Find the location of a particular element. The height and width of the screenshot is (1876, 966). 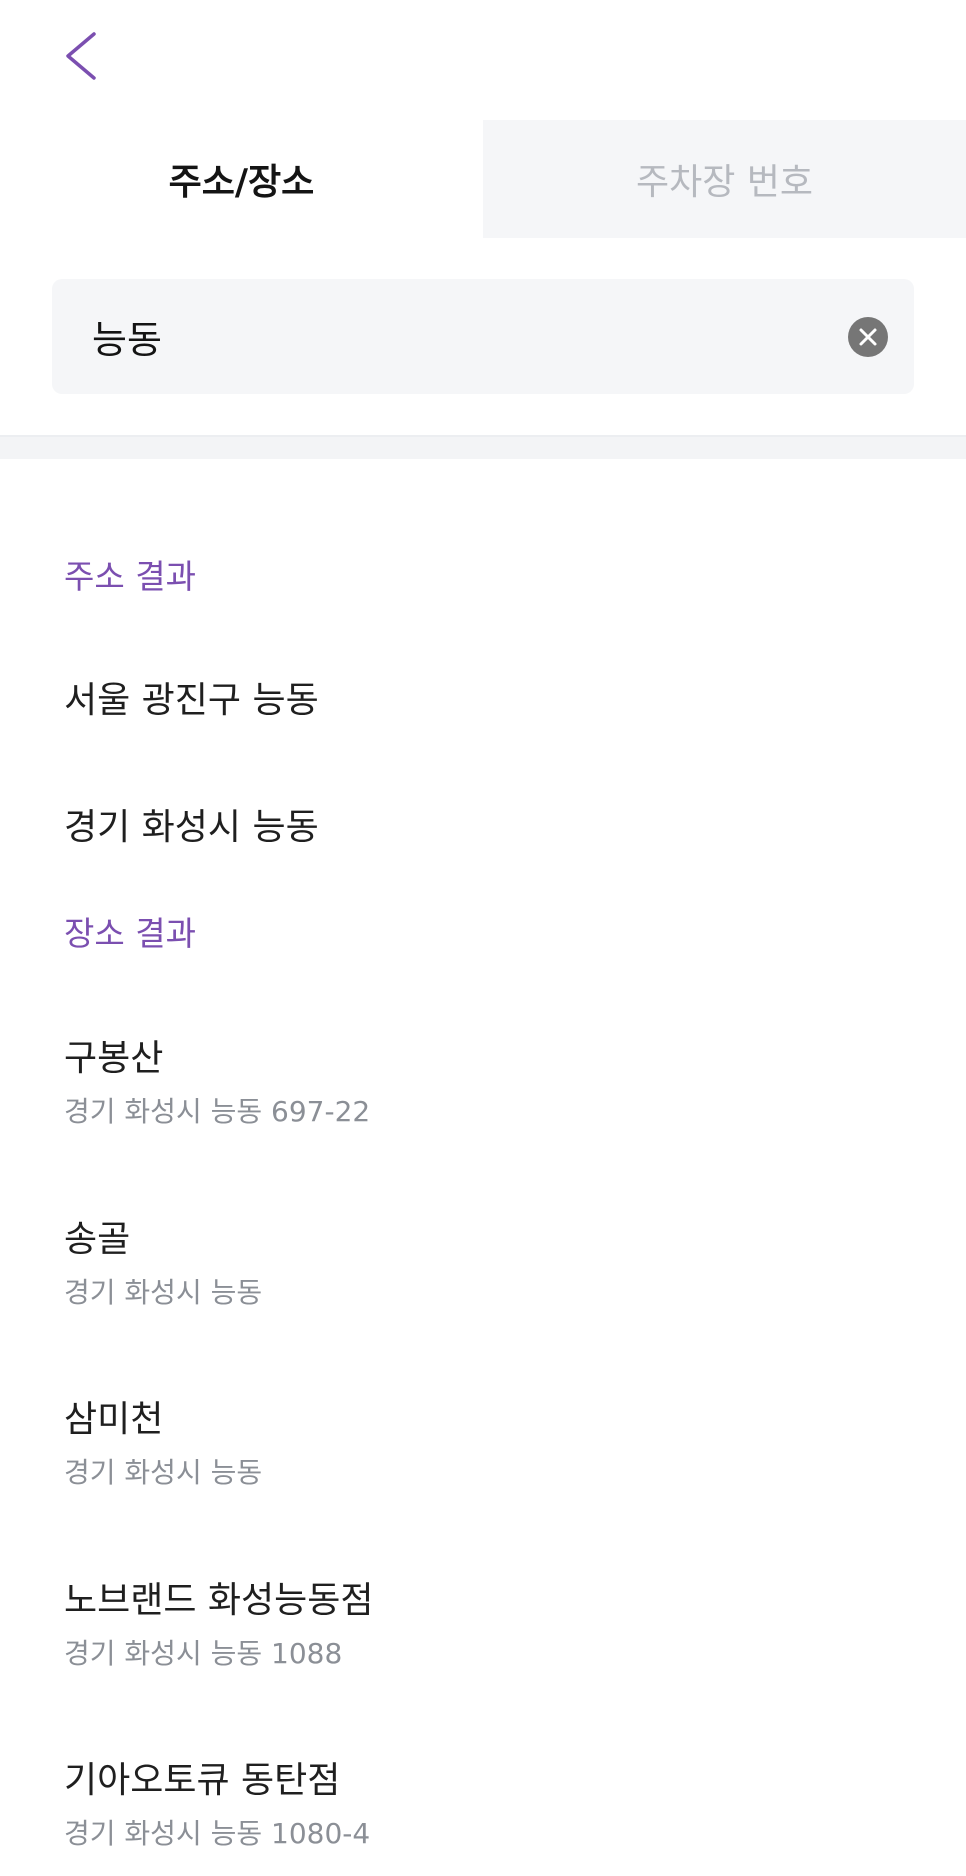

place-name: 구봉산 is located at coordinates (114, 1058).